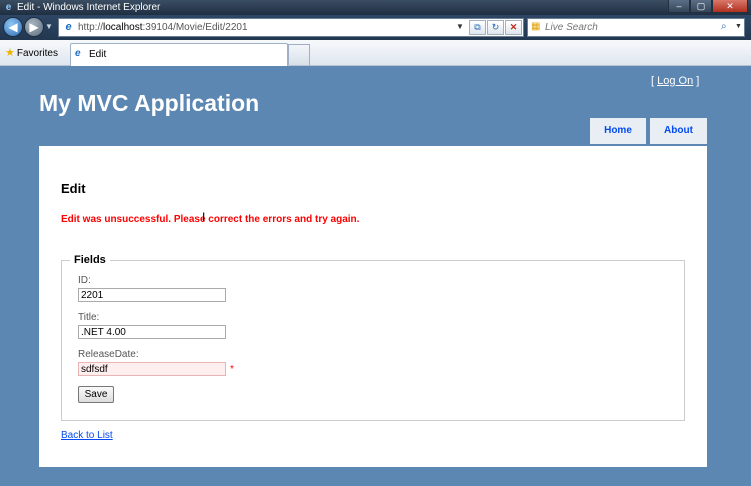  I want to click on id-field, so click(152, 295).